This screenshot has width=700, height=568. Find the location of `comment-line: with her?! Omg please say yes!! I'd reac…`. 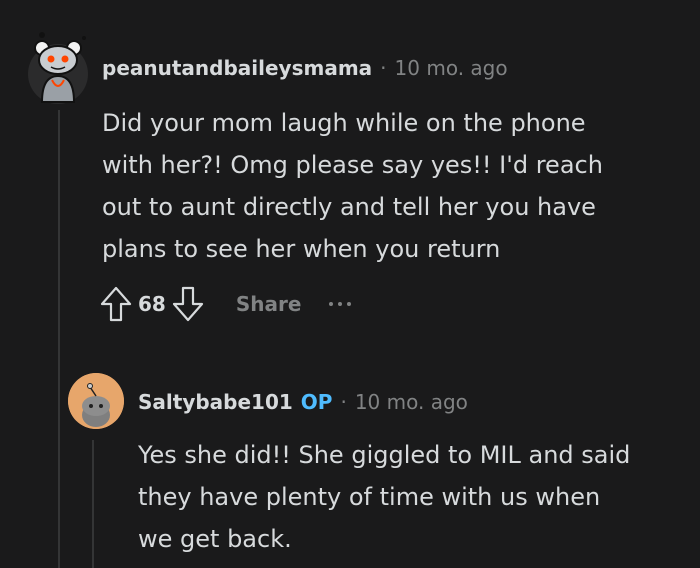

comment-line: with her?! Omg please say yes!! I'd reac… is located at coordinates (352, 165).